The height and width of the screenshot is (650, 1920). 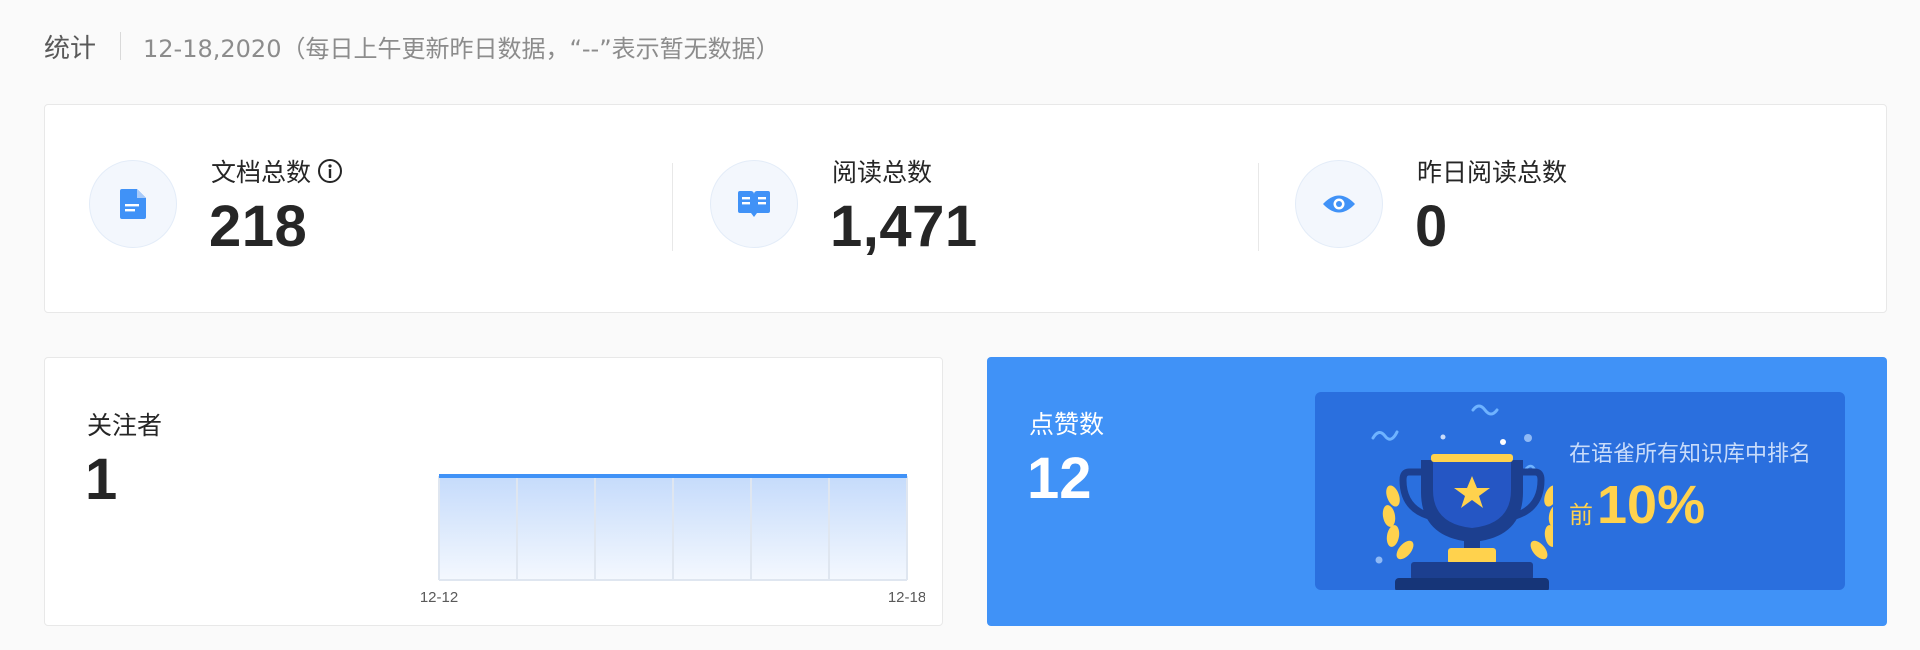 I want to click on stat-yesterday-reads: 昨日阅读总数 0, so click(x=1575, y=209).